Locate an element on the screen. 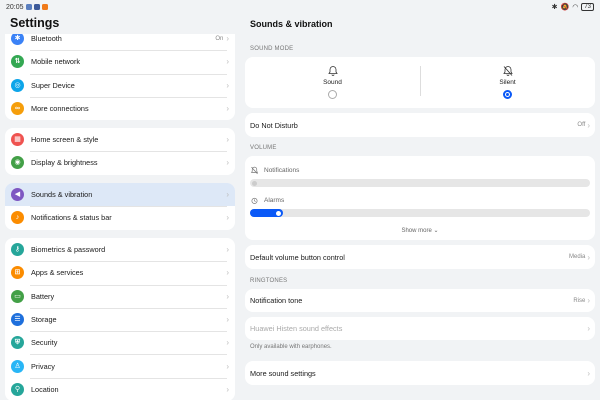 Image resolution: width=600 pixels, height=400 pixels. volume-header: VOLUME is located at coordinates (263, 148).